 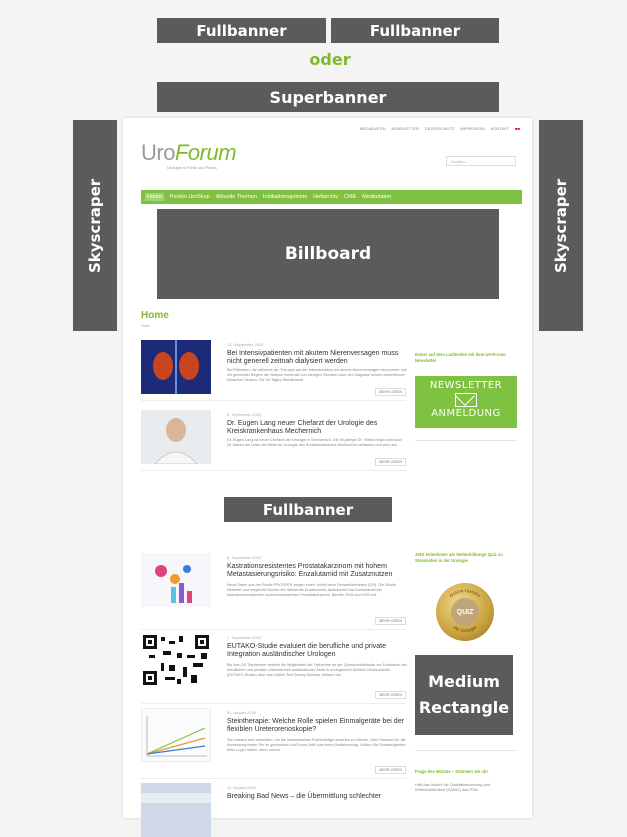 I want to click on article-date: 7. September 2020, so click(x=244, y=637).